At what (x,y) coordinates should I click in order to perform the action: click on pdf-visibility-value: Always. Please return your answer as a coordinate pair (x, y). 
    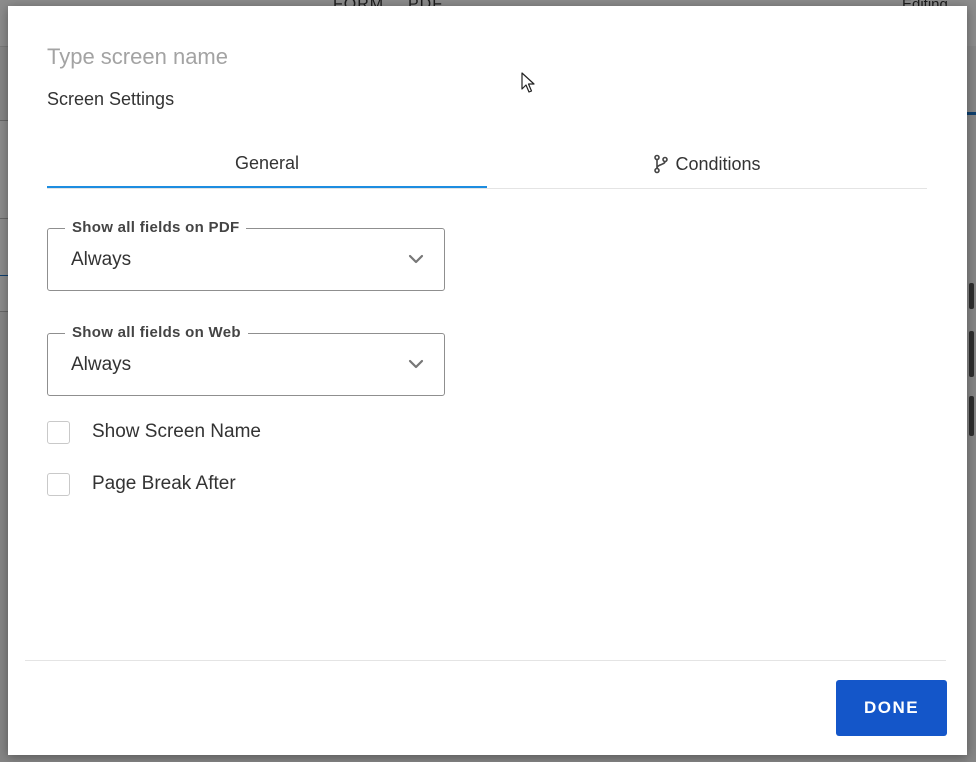
    Looking at the image, I should click on (101, 259).